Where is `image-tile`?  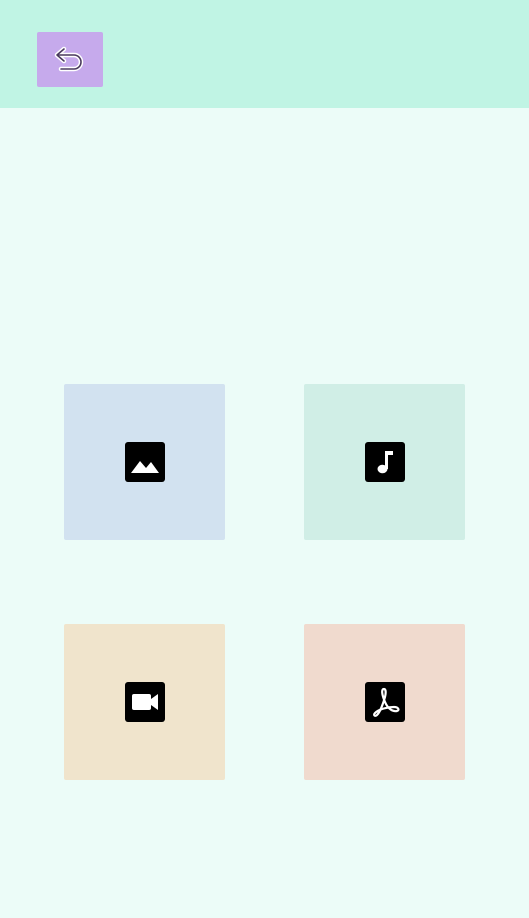 image-tile is located at coordinates (144, 462).